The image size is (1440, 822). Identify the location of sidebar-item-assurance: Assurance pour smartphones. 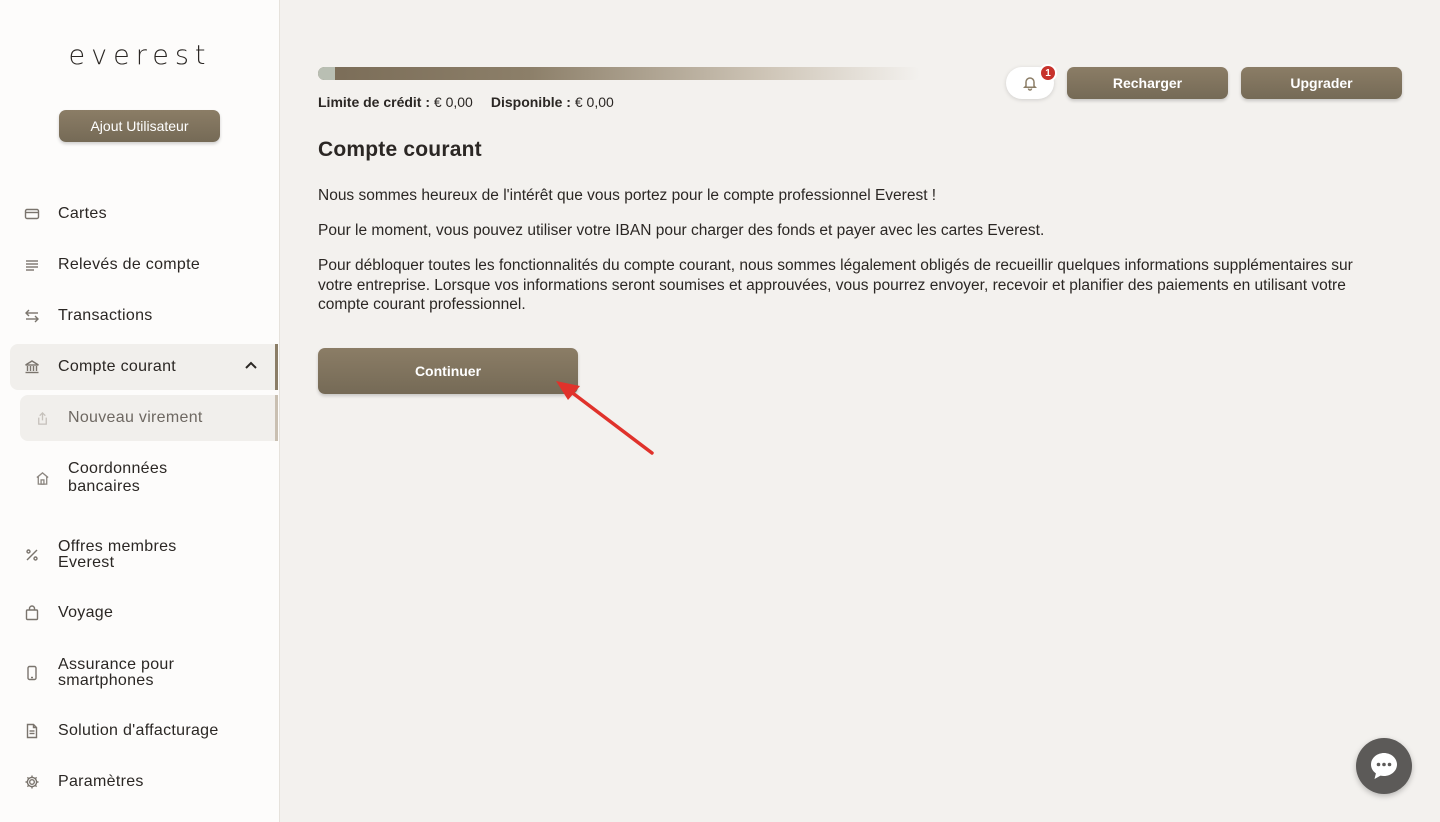
(144, 673).